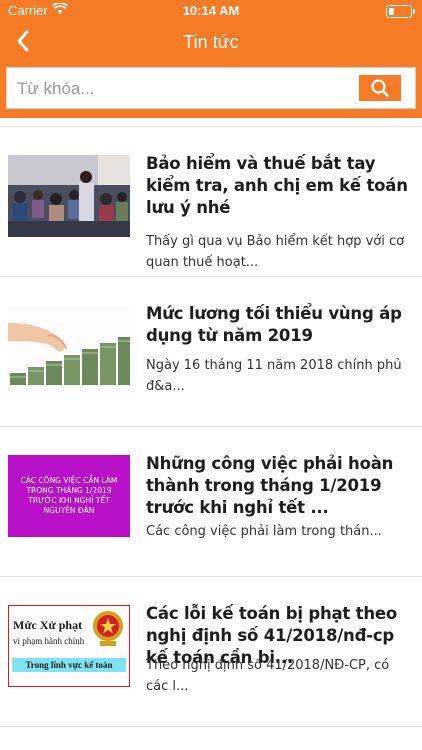 The width and height of the screenshot is (422, 750). Describe the element at coordinates (48, 625) in the screenshot. I see `thumbnail-line-1: Mức Xử phạt` at that location.